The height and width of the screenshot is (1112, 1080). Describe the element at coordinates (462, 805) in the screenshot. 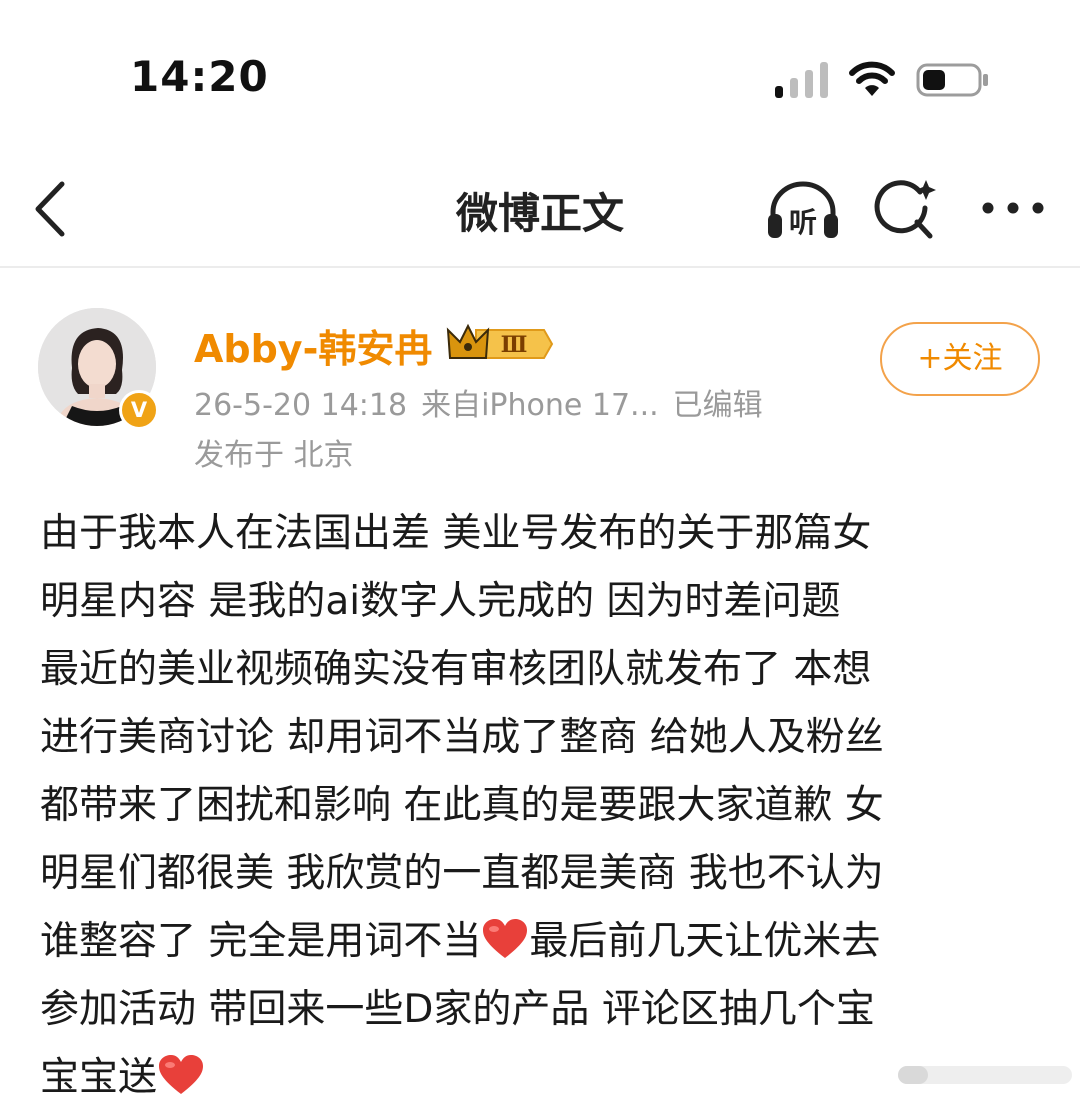

I see `post-line: 都带来了困扰和影响 在此真的是要跟大家道歉 女` at that location.